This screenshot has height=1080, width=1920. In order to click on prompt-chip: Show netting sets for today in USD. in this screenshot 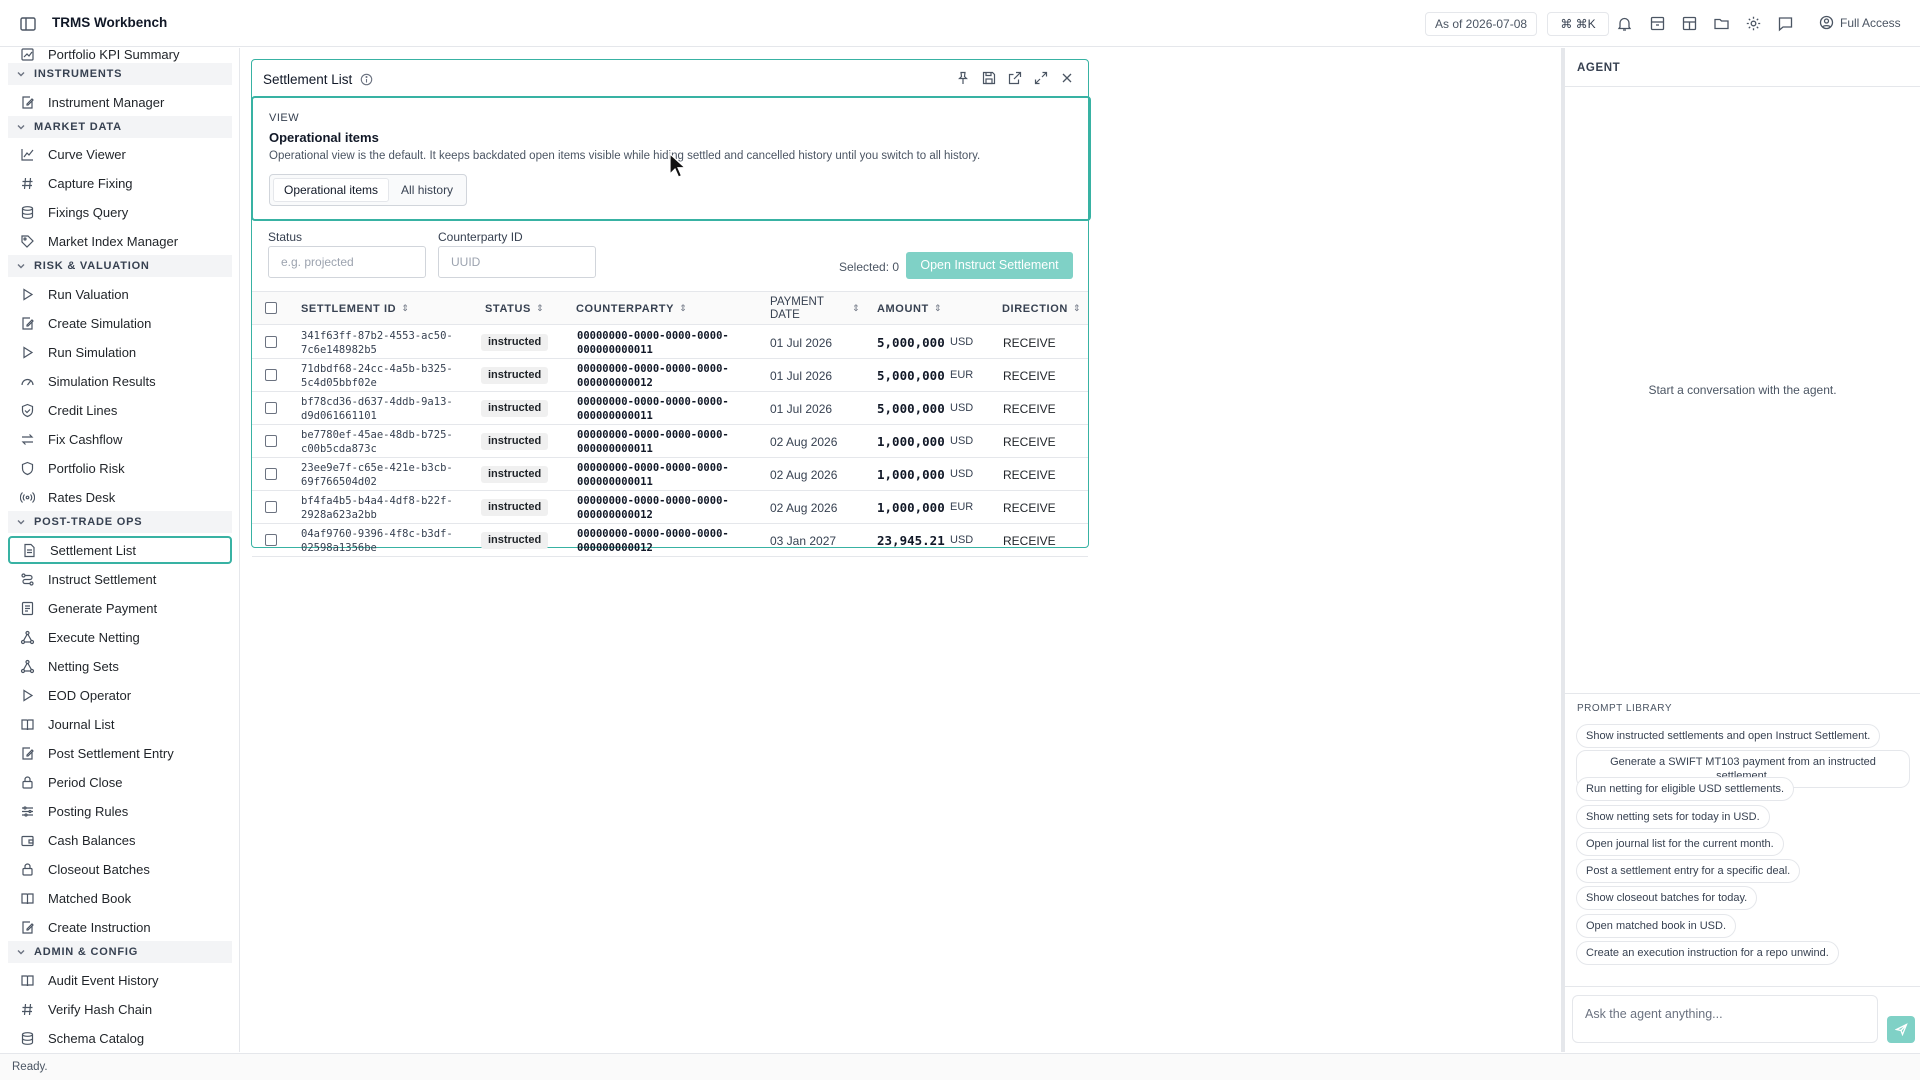, I will do `click(1673, 817)`.